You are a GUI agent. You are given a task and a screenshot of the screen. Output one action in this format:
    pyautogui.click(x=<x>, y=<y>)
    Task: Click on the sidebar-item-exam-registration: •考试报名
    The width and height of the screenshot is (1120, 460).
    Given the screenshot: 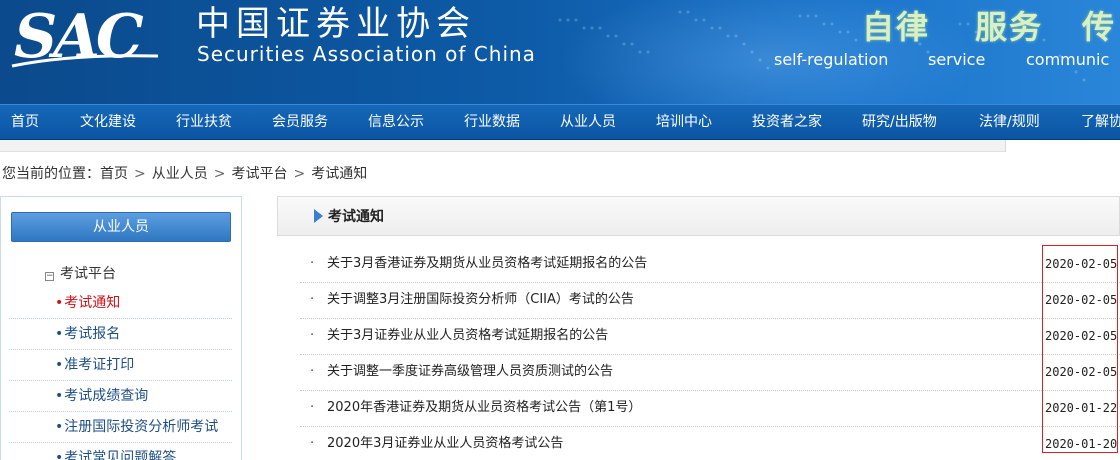 What is the action you would take?
    pyautogui.click(x=120, y=334)
    